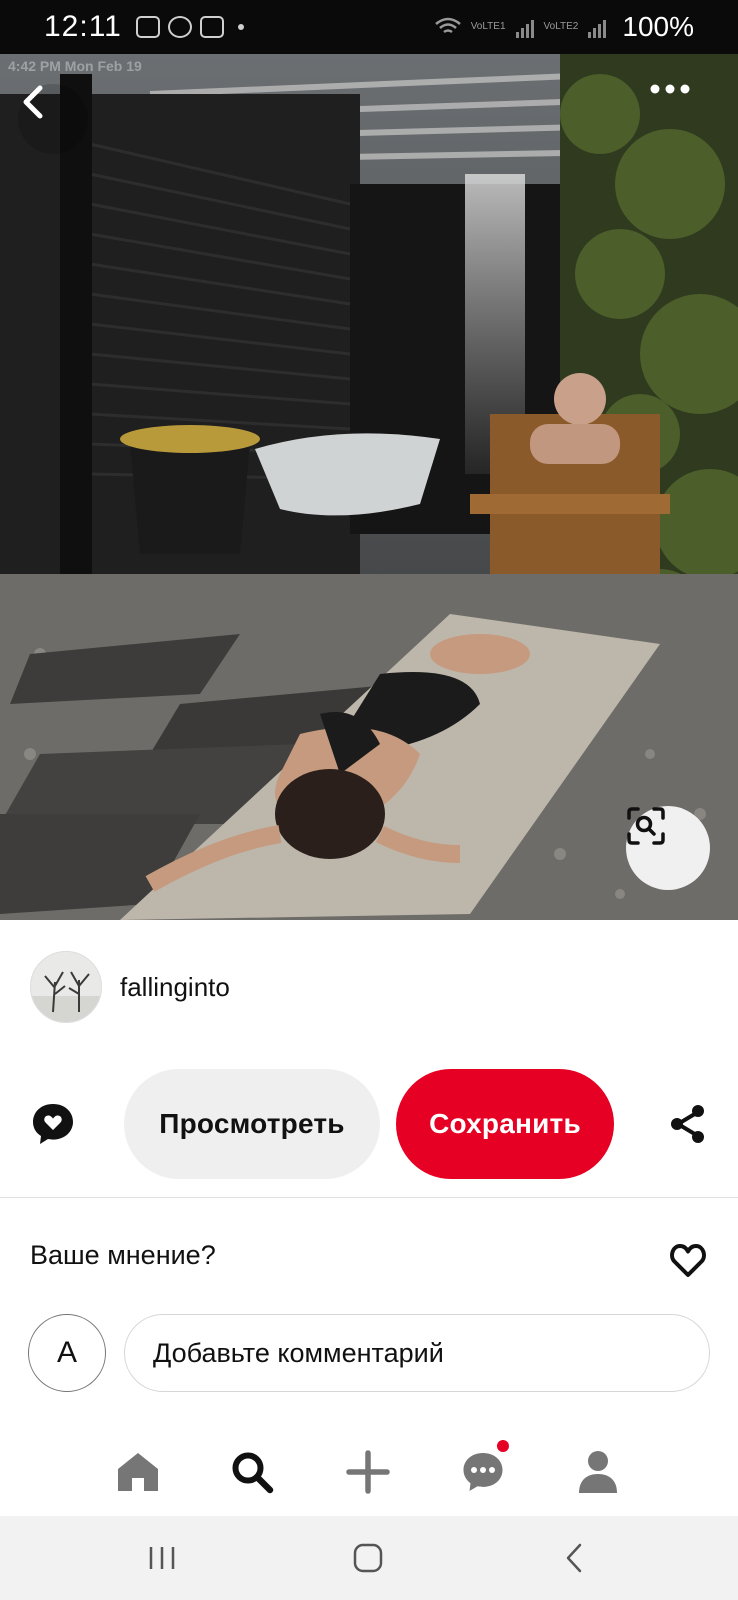  I want to click on nav-messages, so click(483, 1470).